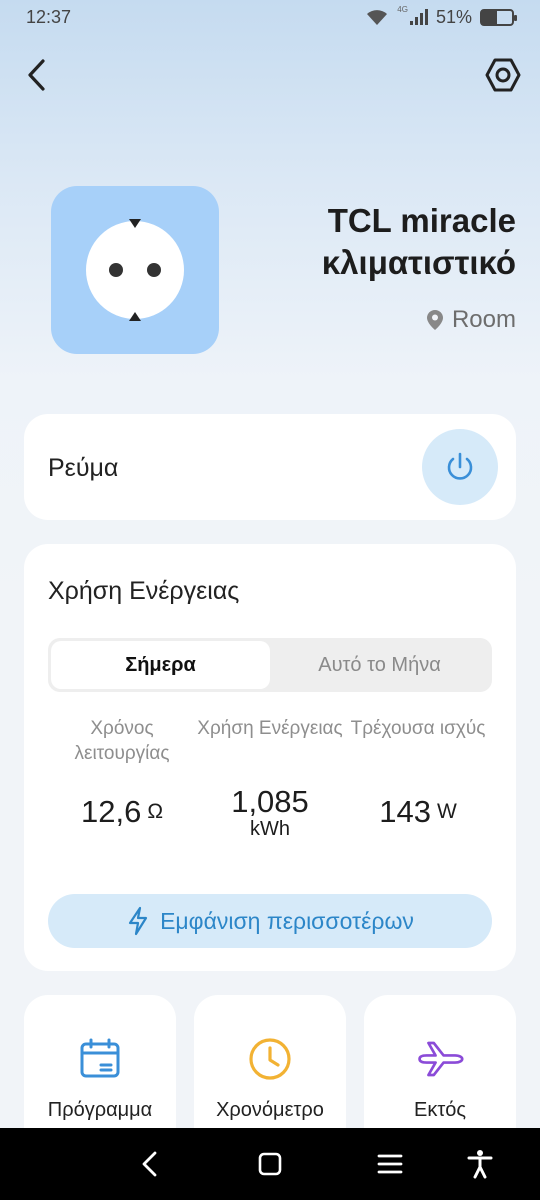 The width and height of the screenshot is (540, 1200). What do you see at coordinates (155, 811) in the screenshot?
I see `stat-runtime-unit: Ω` at bounding box center [155, 811].